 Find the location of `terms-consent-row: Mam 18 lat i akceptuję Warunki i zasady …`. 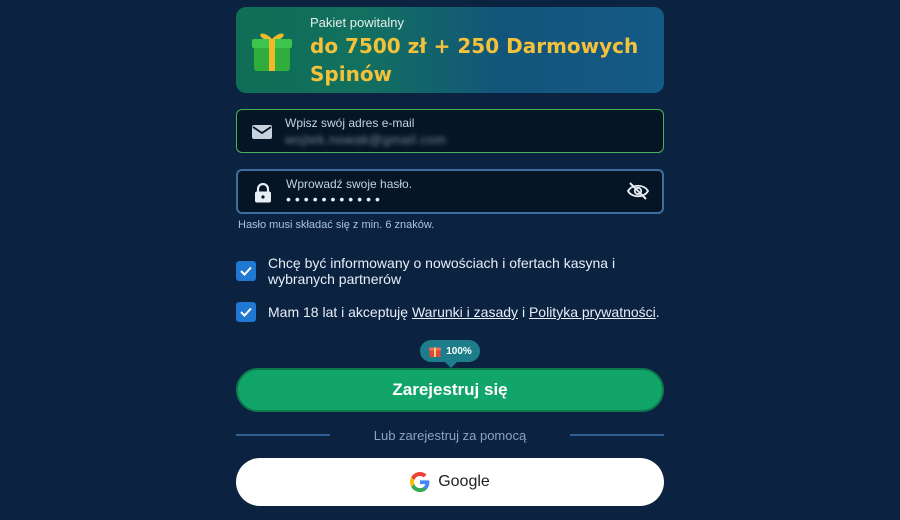

terms-consent-row: Mam 18 lat i akceptuję Warunki i zasady … is located at coordinates (450, 312).